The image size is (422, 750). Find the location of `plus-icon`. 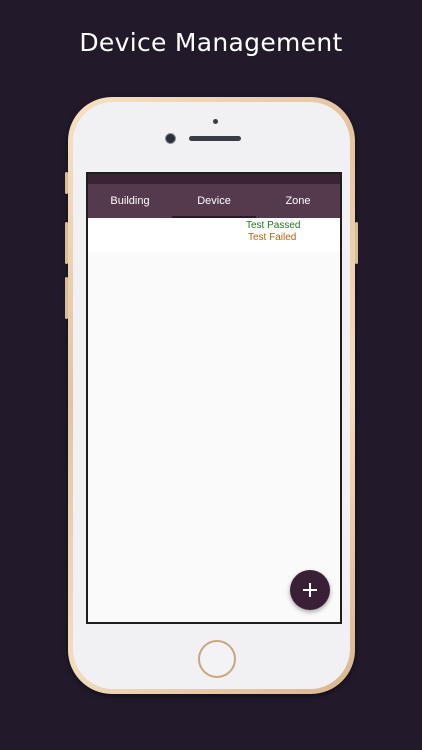

plus-icon is located at coordinates (310, 590).